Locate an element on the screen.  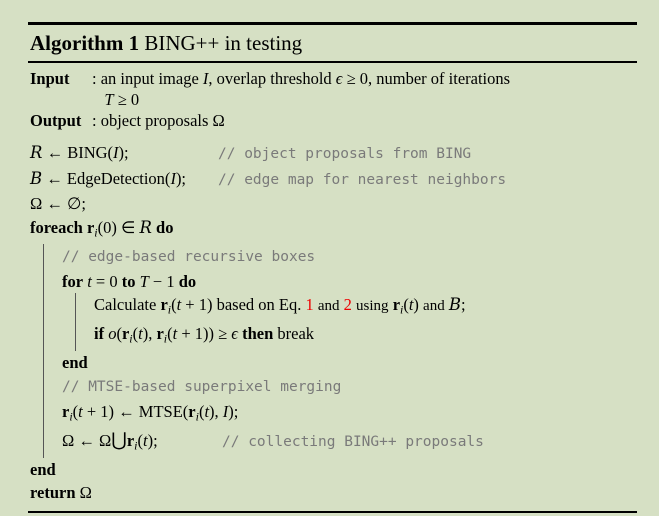
return-value: Ω is located at coordinates (85, 493).